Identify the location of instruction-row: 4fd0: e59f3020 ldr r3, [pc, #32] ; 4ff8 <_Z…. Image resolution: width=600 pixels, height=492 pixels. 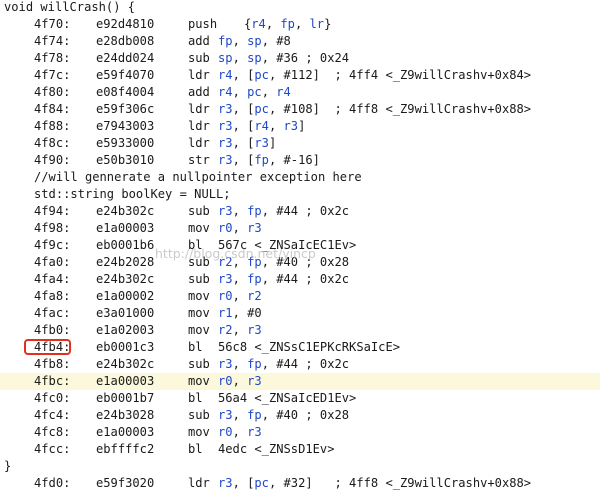
(300, 483).